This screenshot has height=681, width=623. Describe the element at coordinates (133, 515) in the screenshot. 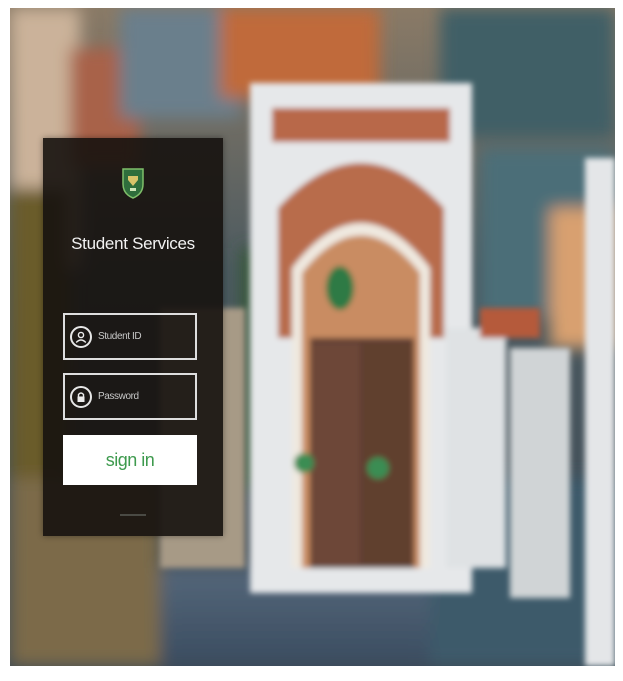

I see `panel-divider` at that location.